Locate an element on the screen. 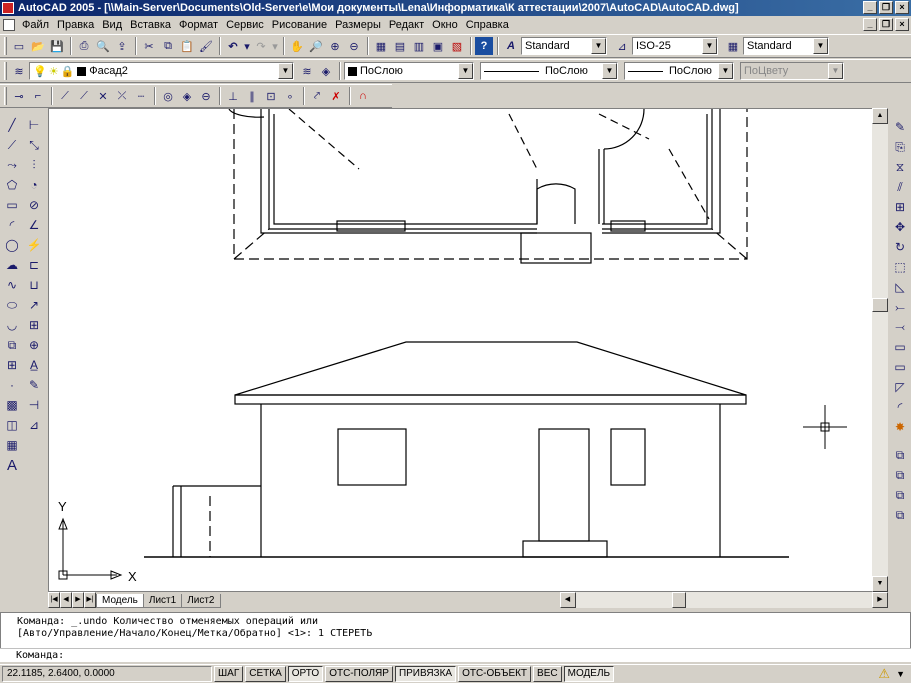  snap-intersection-icon: ✕ is located at coordinates (103, 96).